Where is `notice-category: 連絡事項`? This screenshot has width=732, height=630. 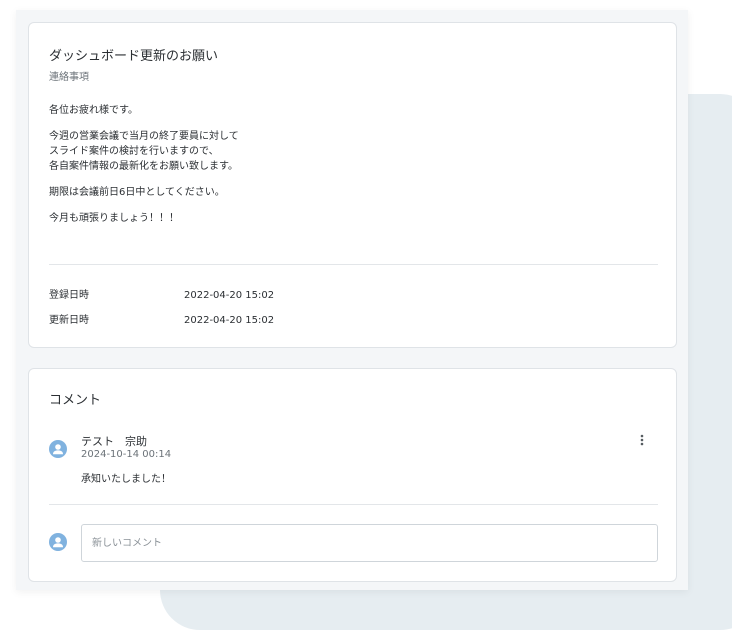 notice-category: 連絡事項 is located at coordinates (69, 77).